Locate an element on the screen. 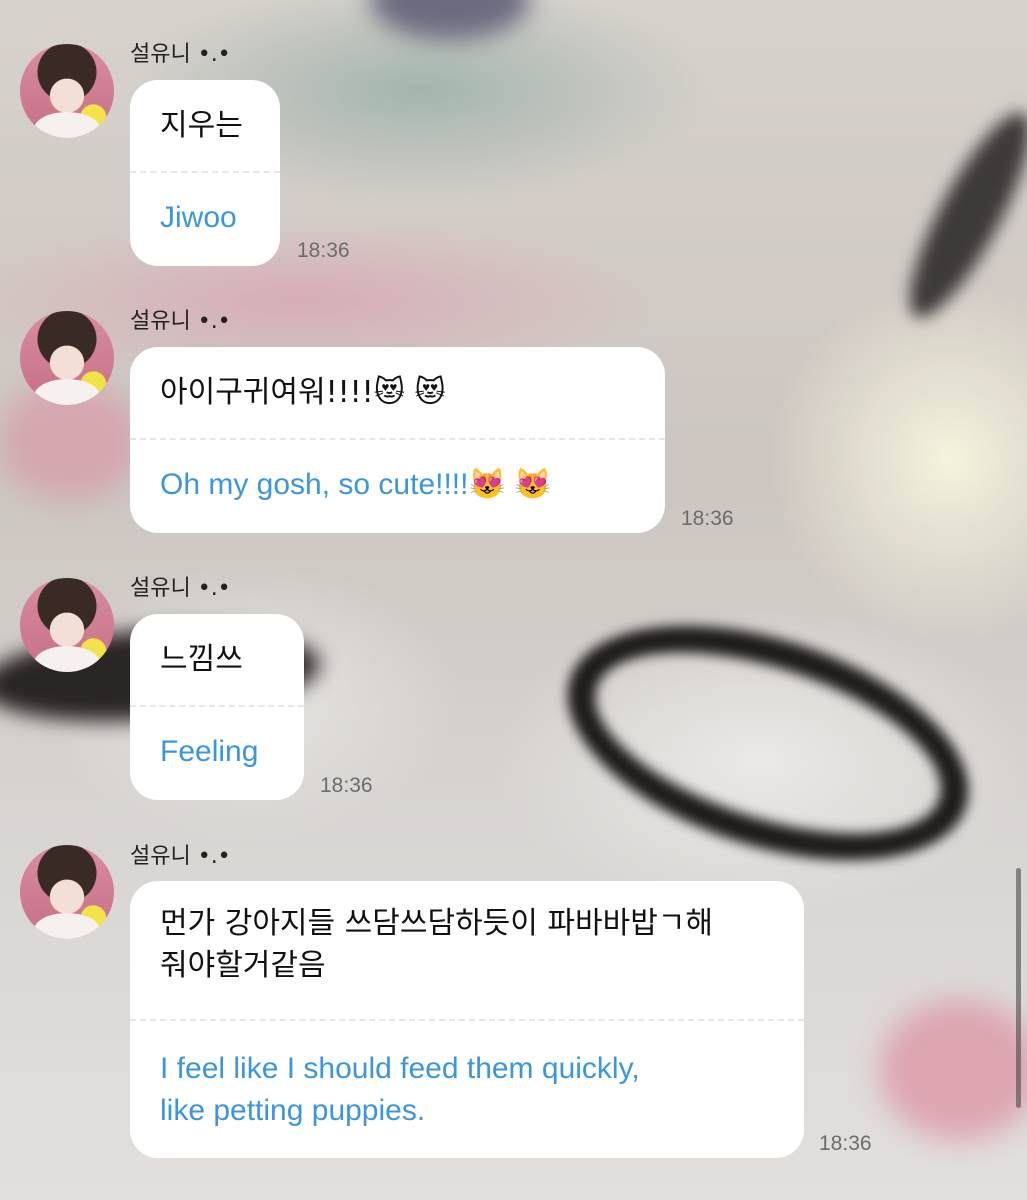 The height and width of the screenshot is (1200, 1027). message-bubble: 아이구귀여워!!!!😻 😻 Oh my gosh, so cute!!!!😻 😻 is located at coordinates (397, 440).